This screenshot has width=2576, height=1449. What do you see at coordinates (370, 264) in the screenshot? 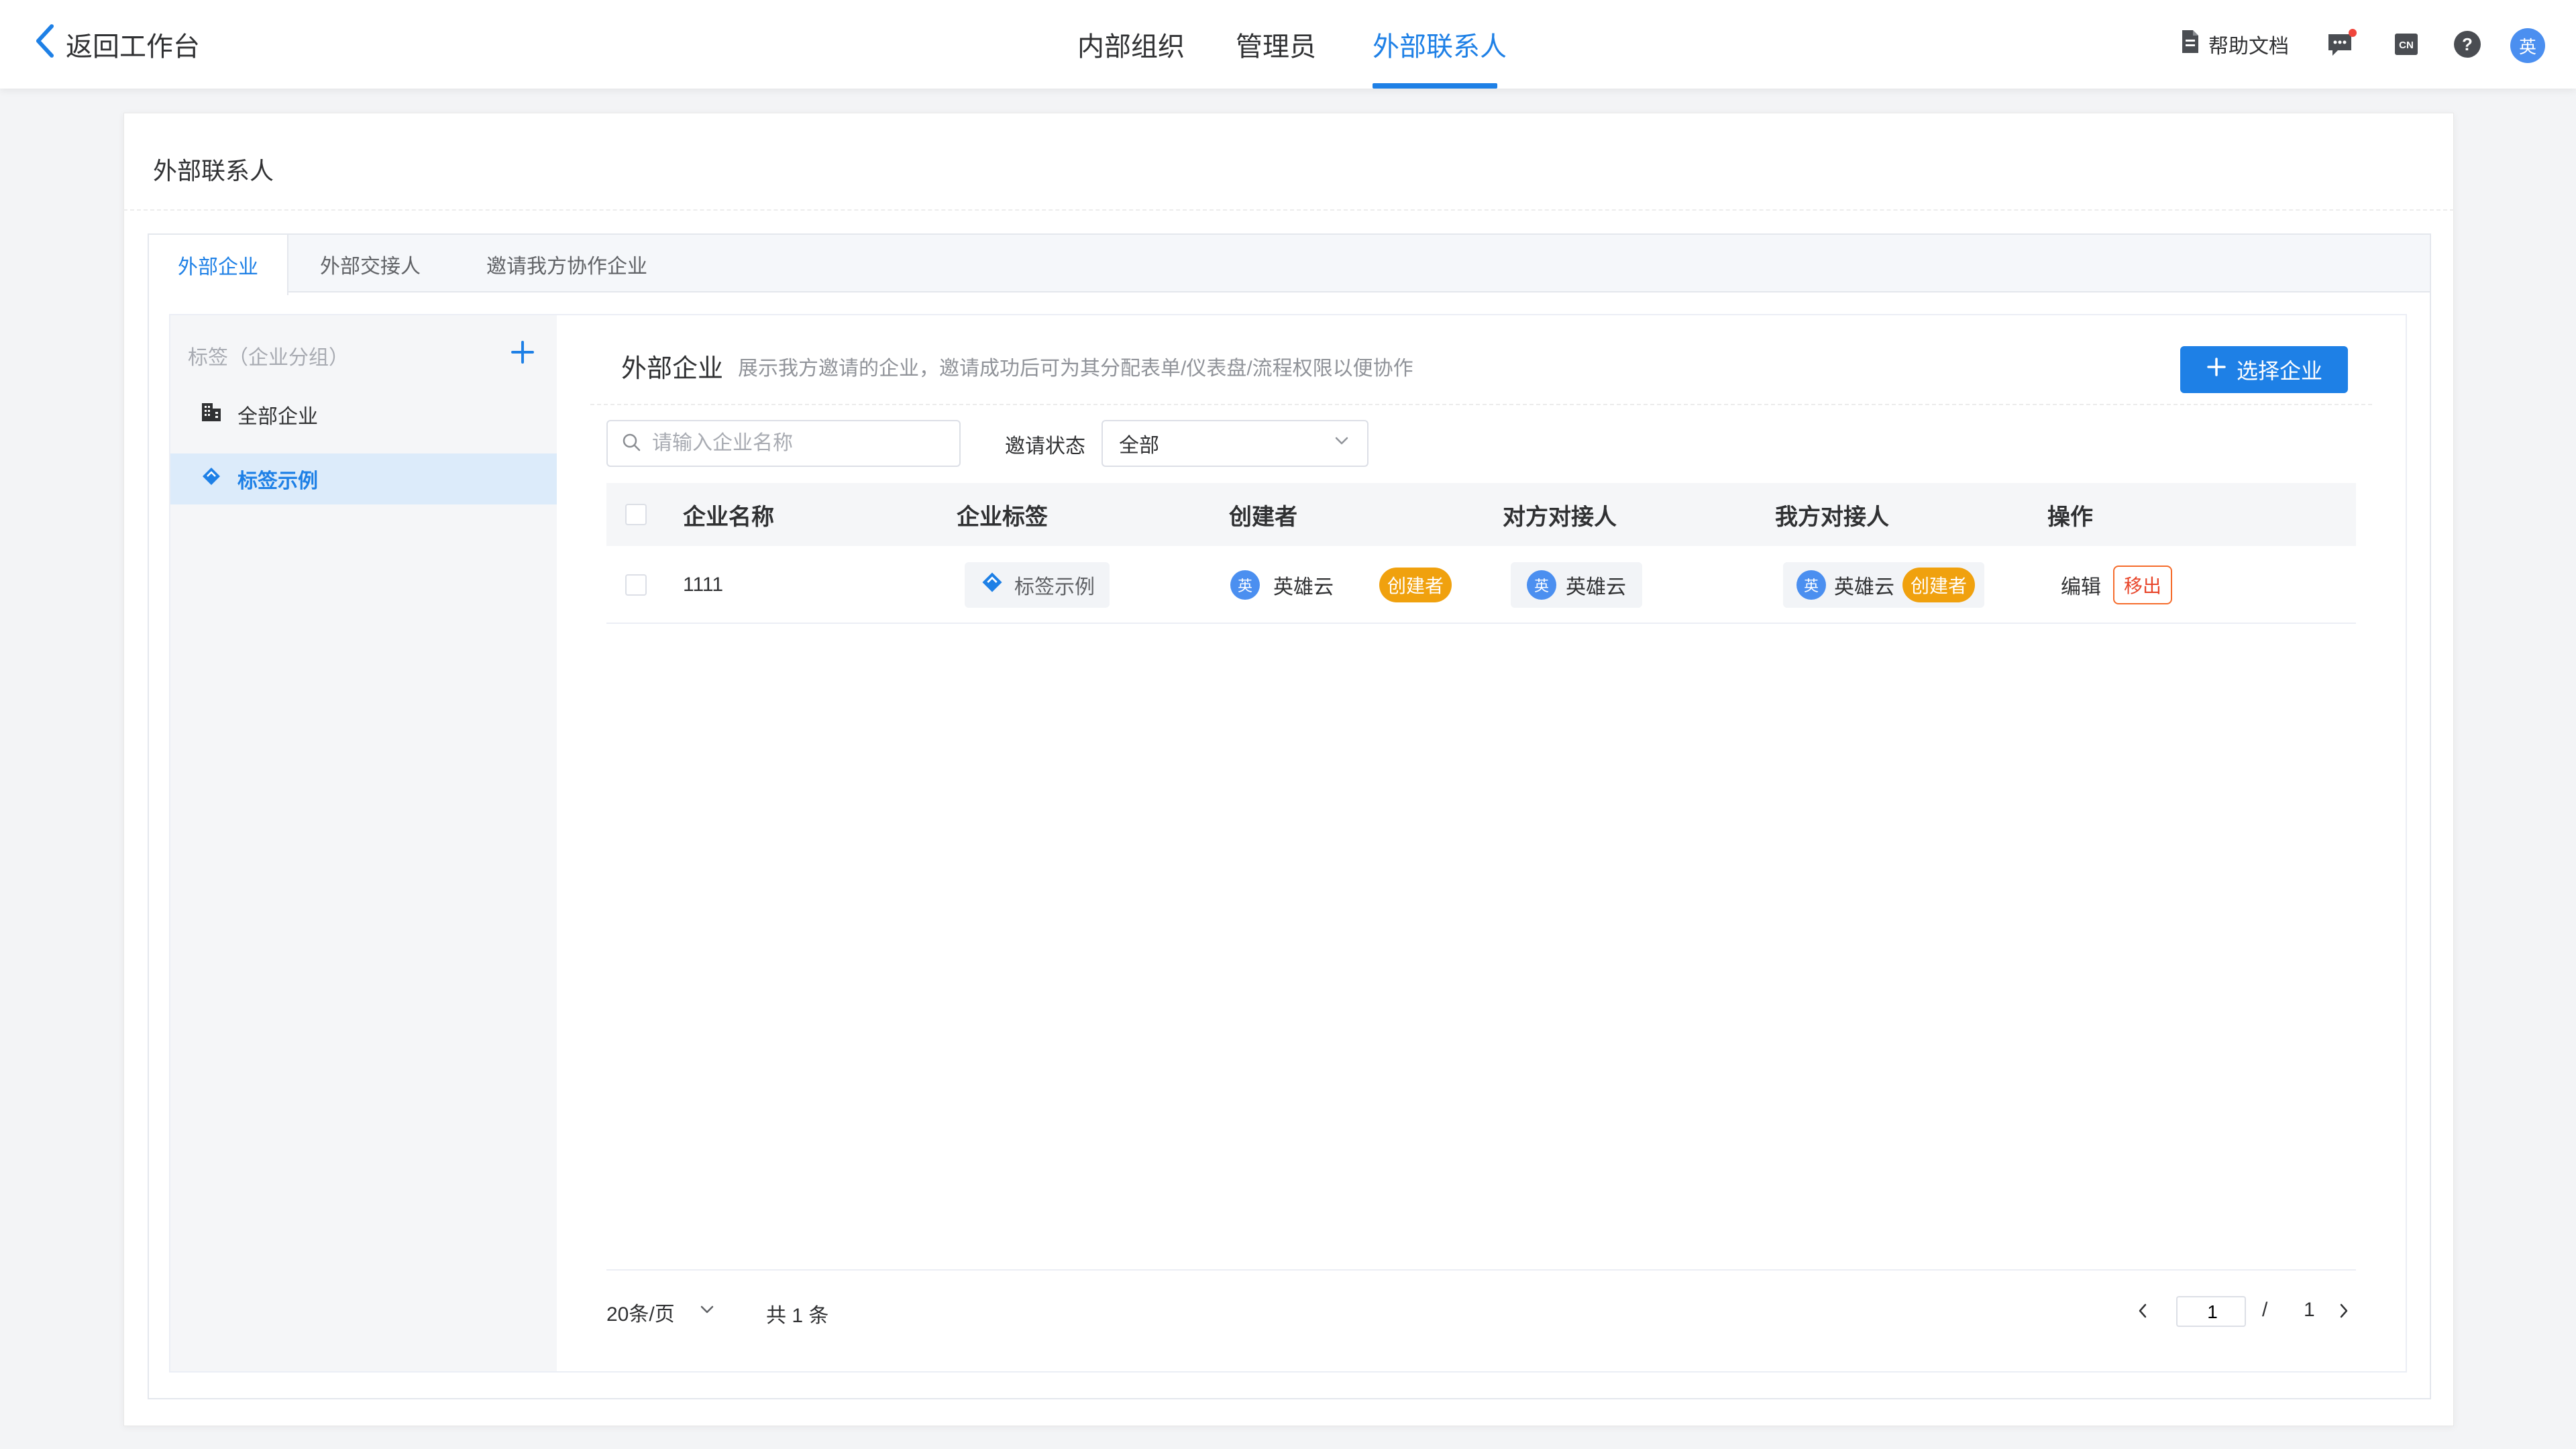
I see `tab-external-handover: 外部交接人` at bounding box center [370, 264].